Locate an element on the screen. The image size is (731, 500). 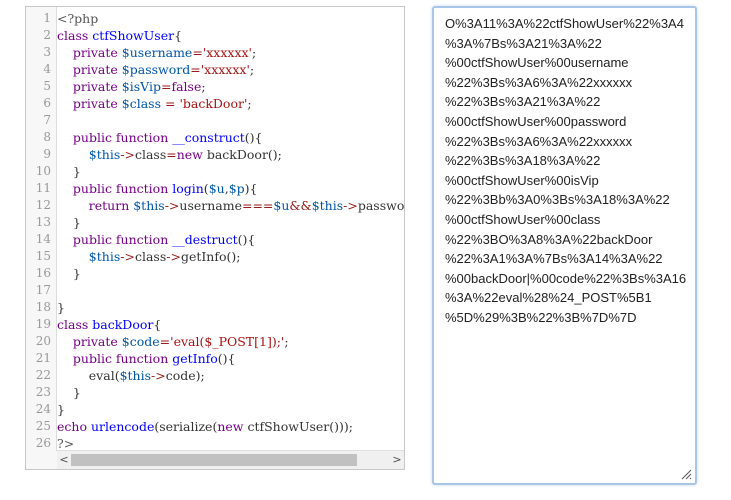
horizontal-scrollbar: < > is located at coordinates (230, 459).